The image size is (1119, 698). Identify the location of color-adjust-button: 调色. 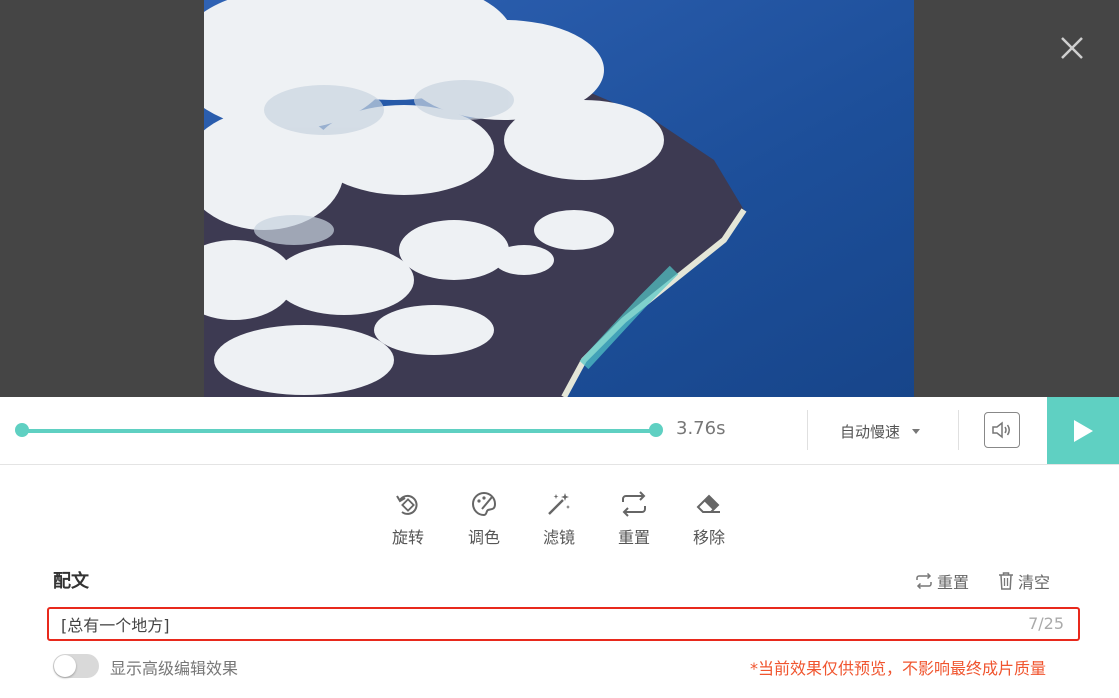
(484, 519).